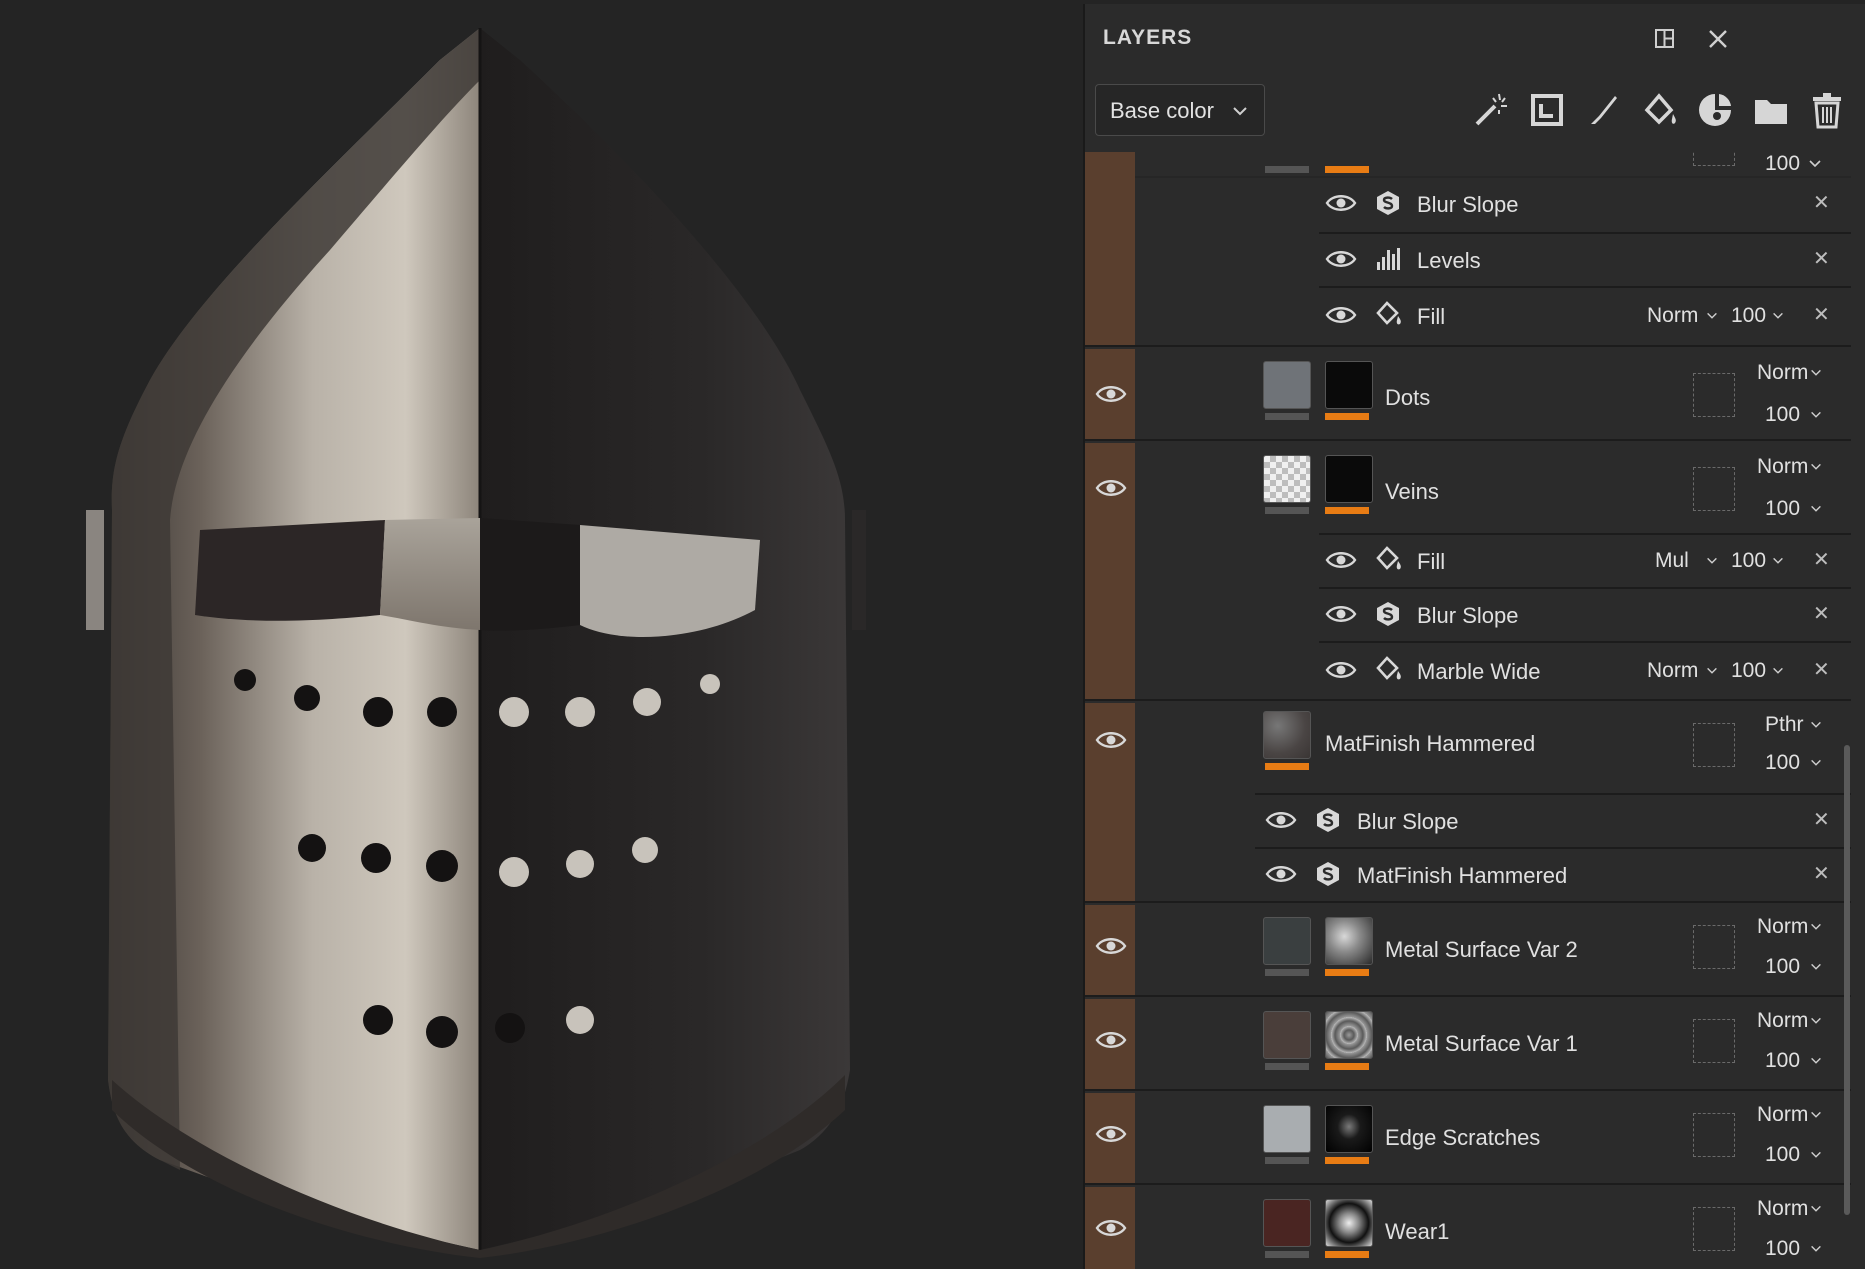 The image size is (1865, 1269). What do you see at coordinates (1718, 39) in the screenshot?
I see `close-icon` at bounding box center [1718, 39].